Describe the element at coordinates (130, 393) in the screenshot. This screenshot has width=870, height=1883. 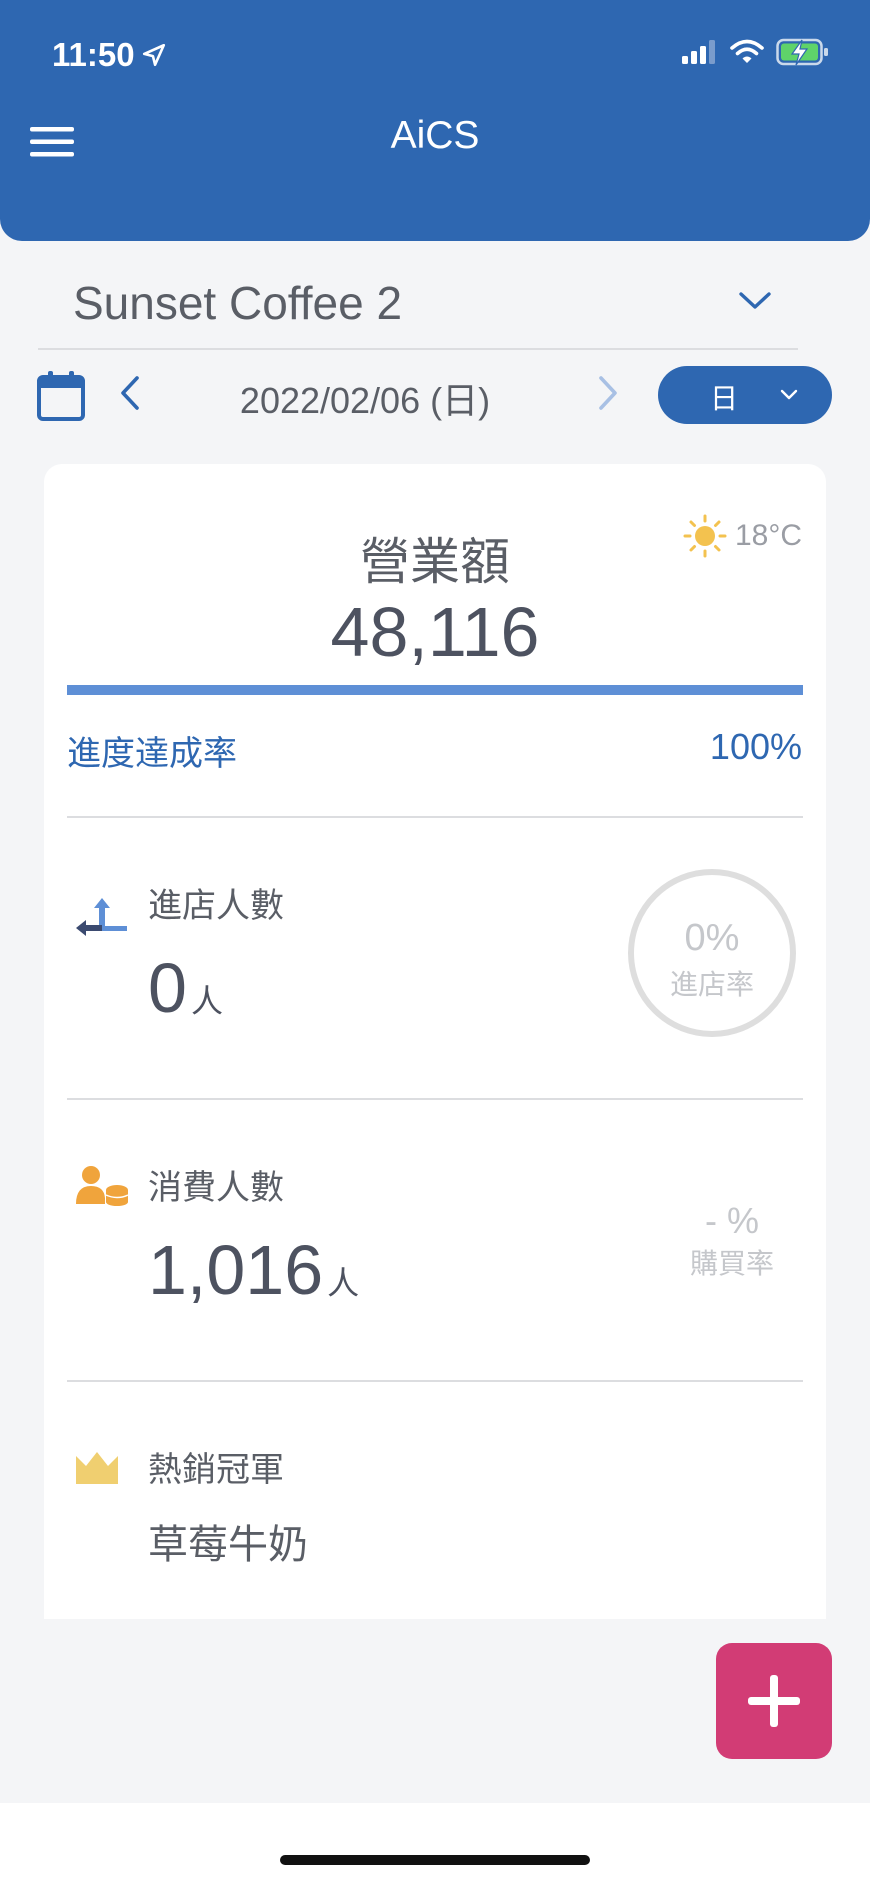
I see `chevron-left-icon` at that location.